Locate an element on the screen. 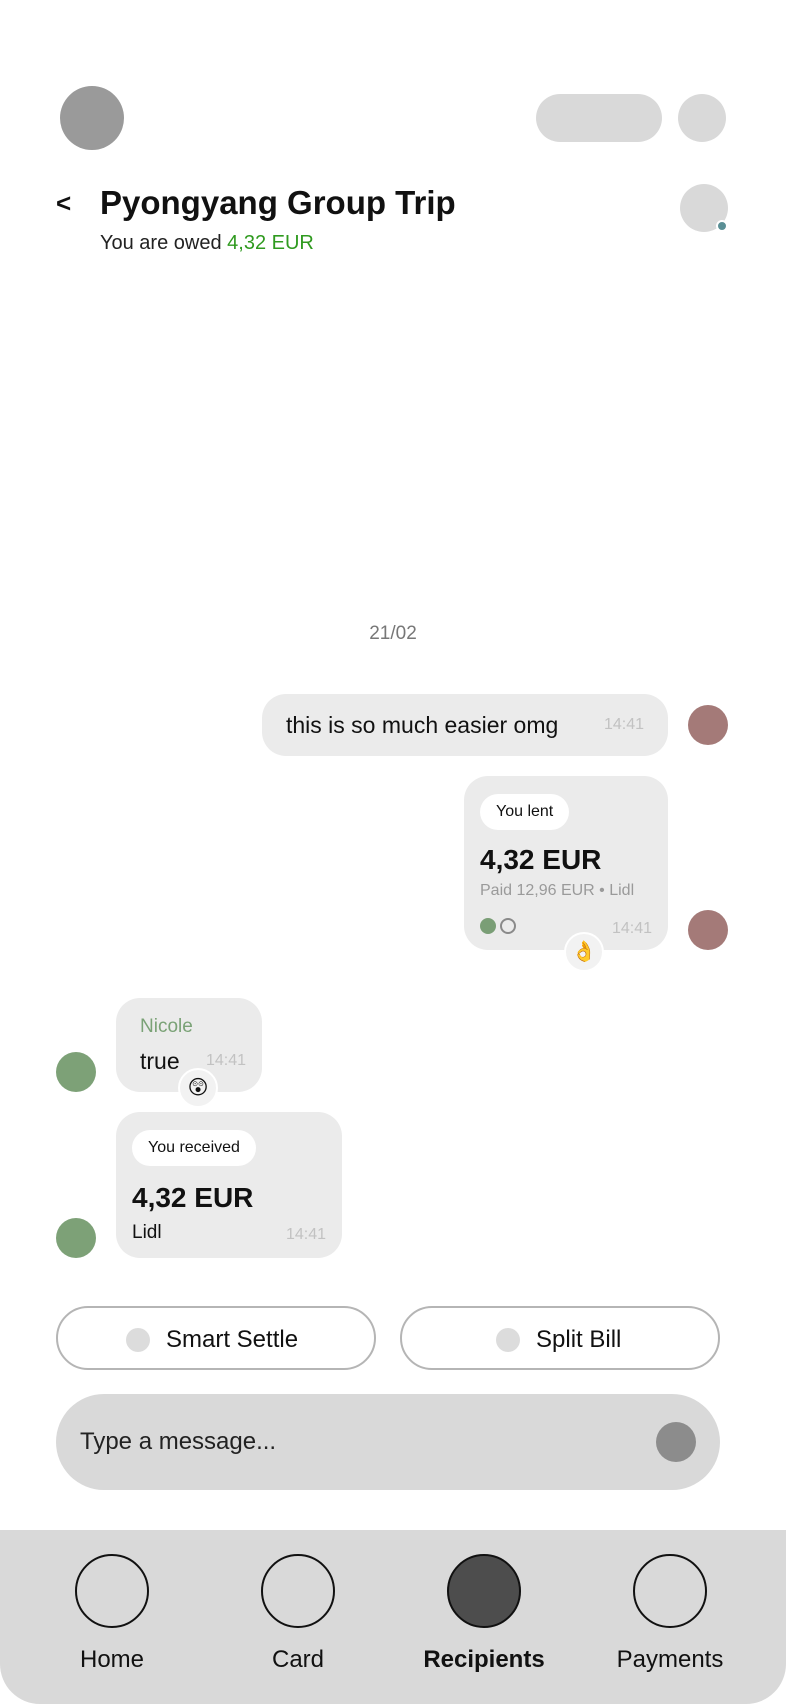 Image resolution: width=786 pixels, height=1704 pixels. back-button: < is located at coordinates (63, 203).